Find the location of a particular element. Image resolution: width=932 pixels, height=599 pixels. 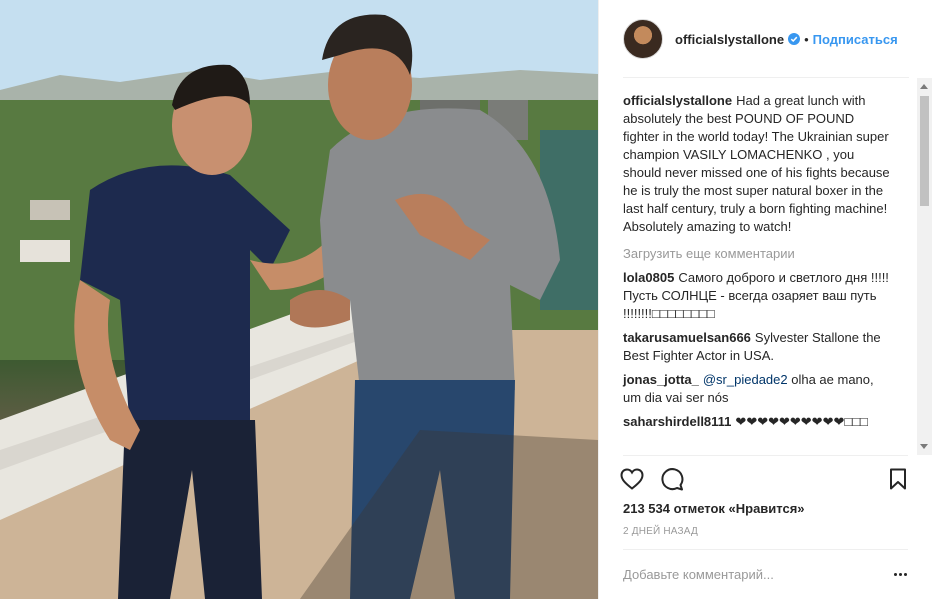

bookmark-icon is located at coordinates (898, 479).